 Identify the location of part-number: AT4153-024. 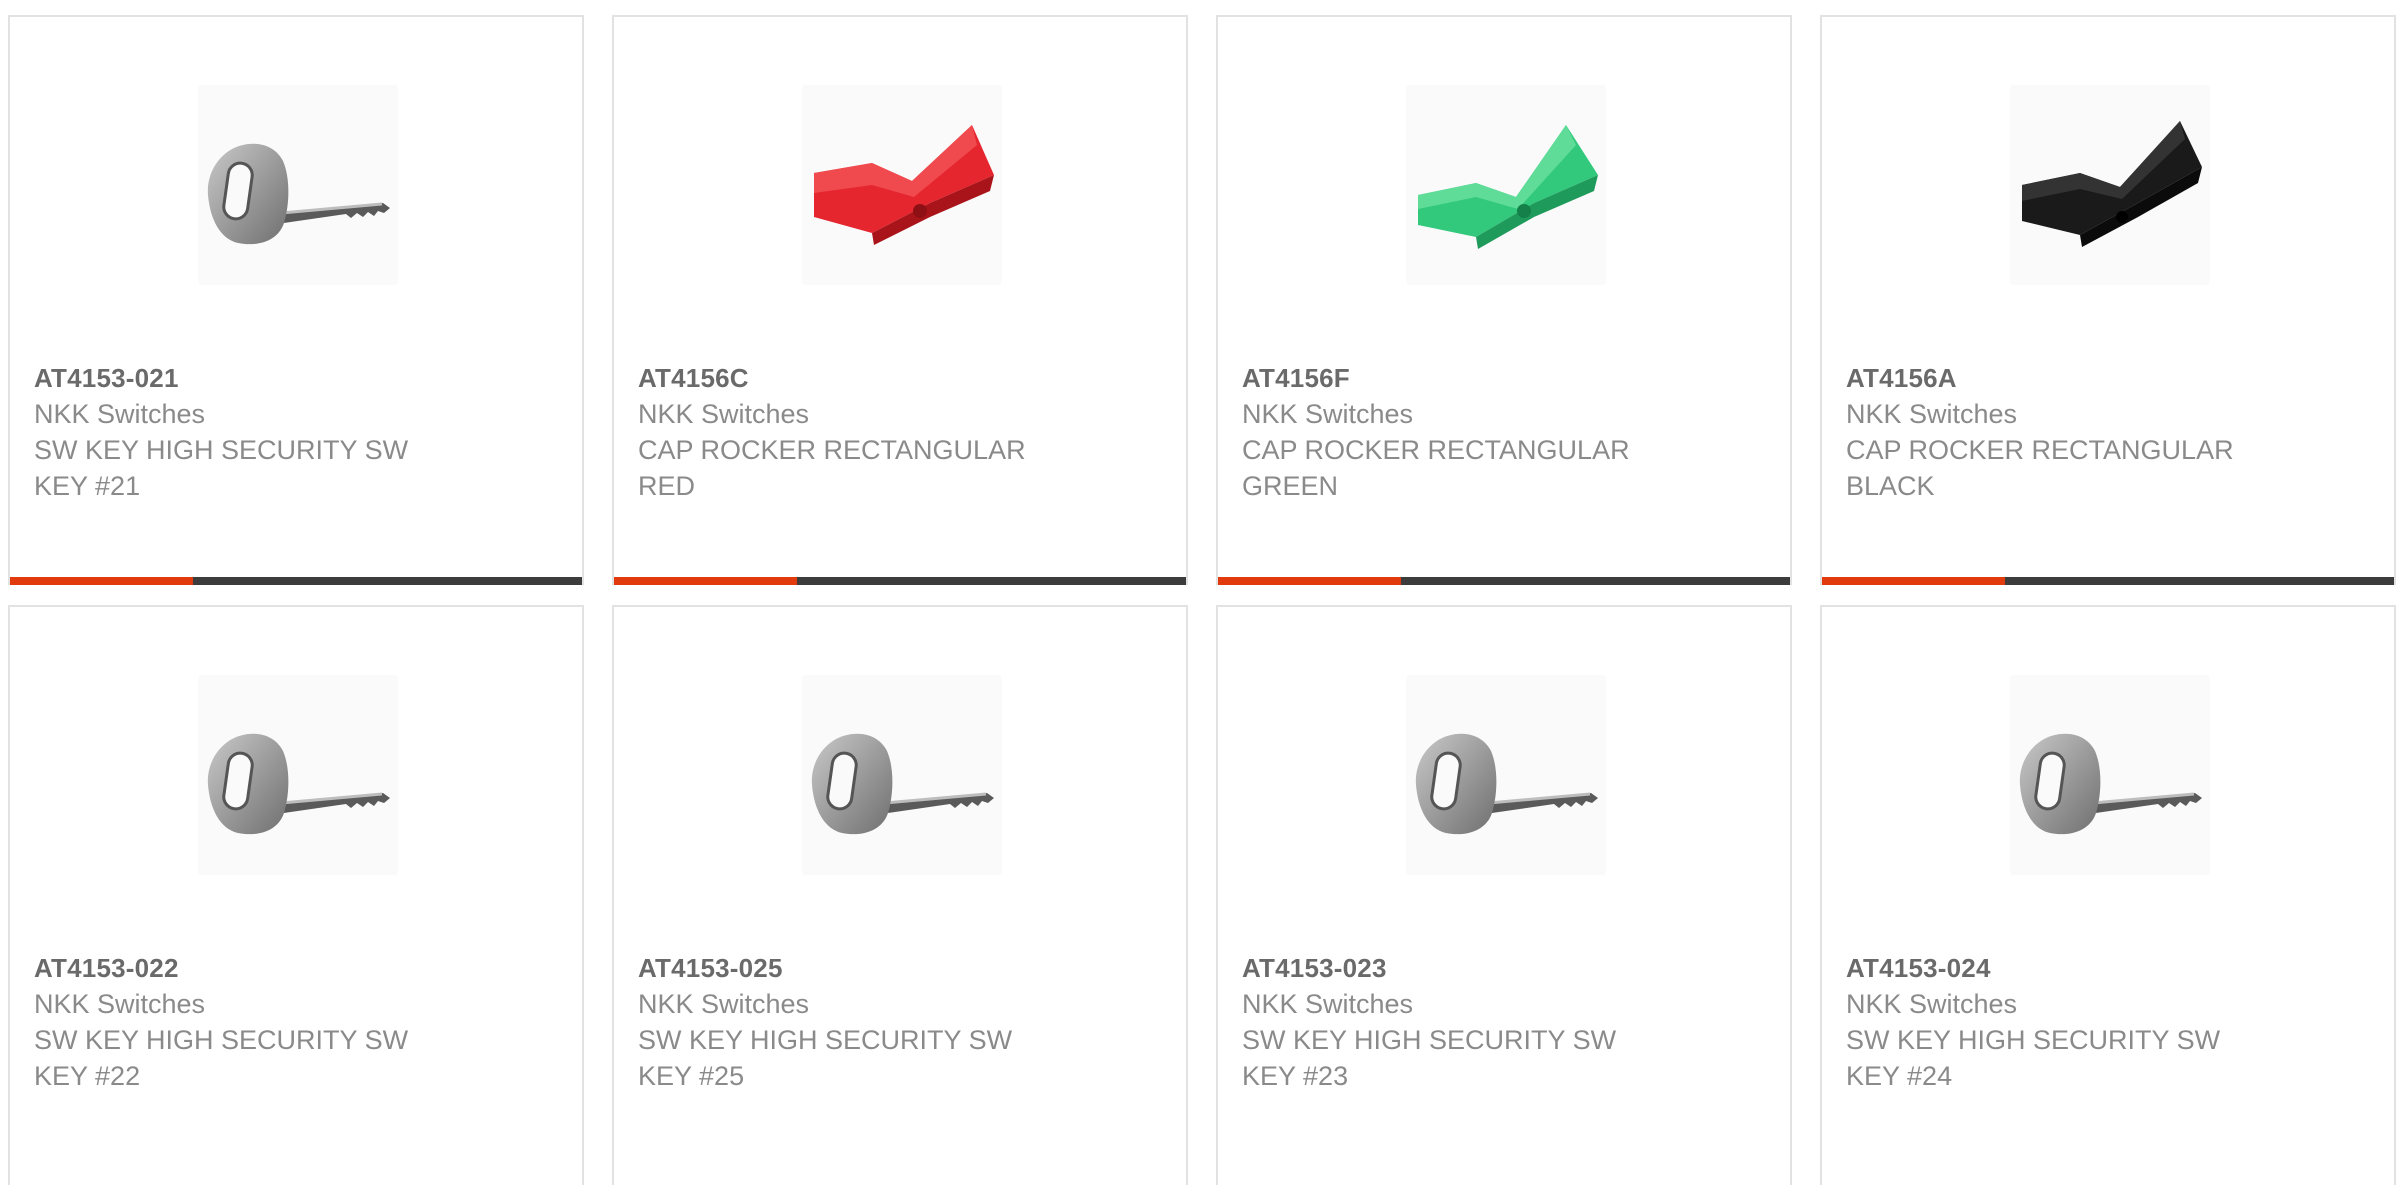
(2086, 968).